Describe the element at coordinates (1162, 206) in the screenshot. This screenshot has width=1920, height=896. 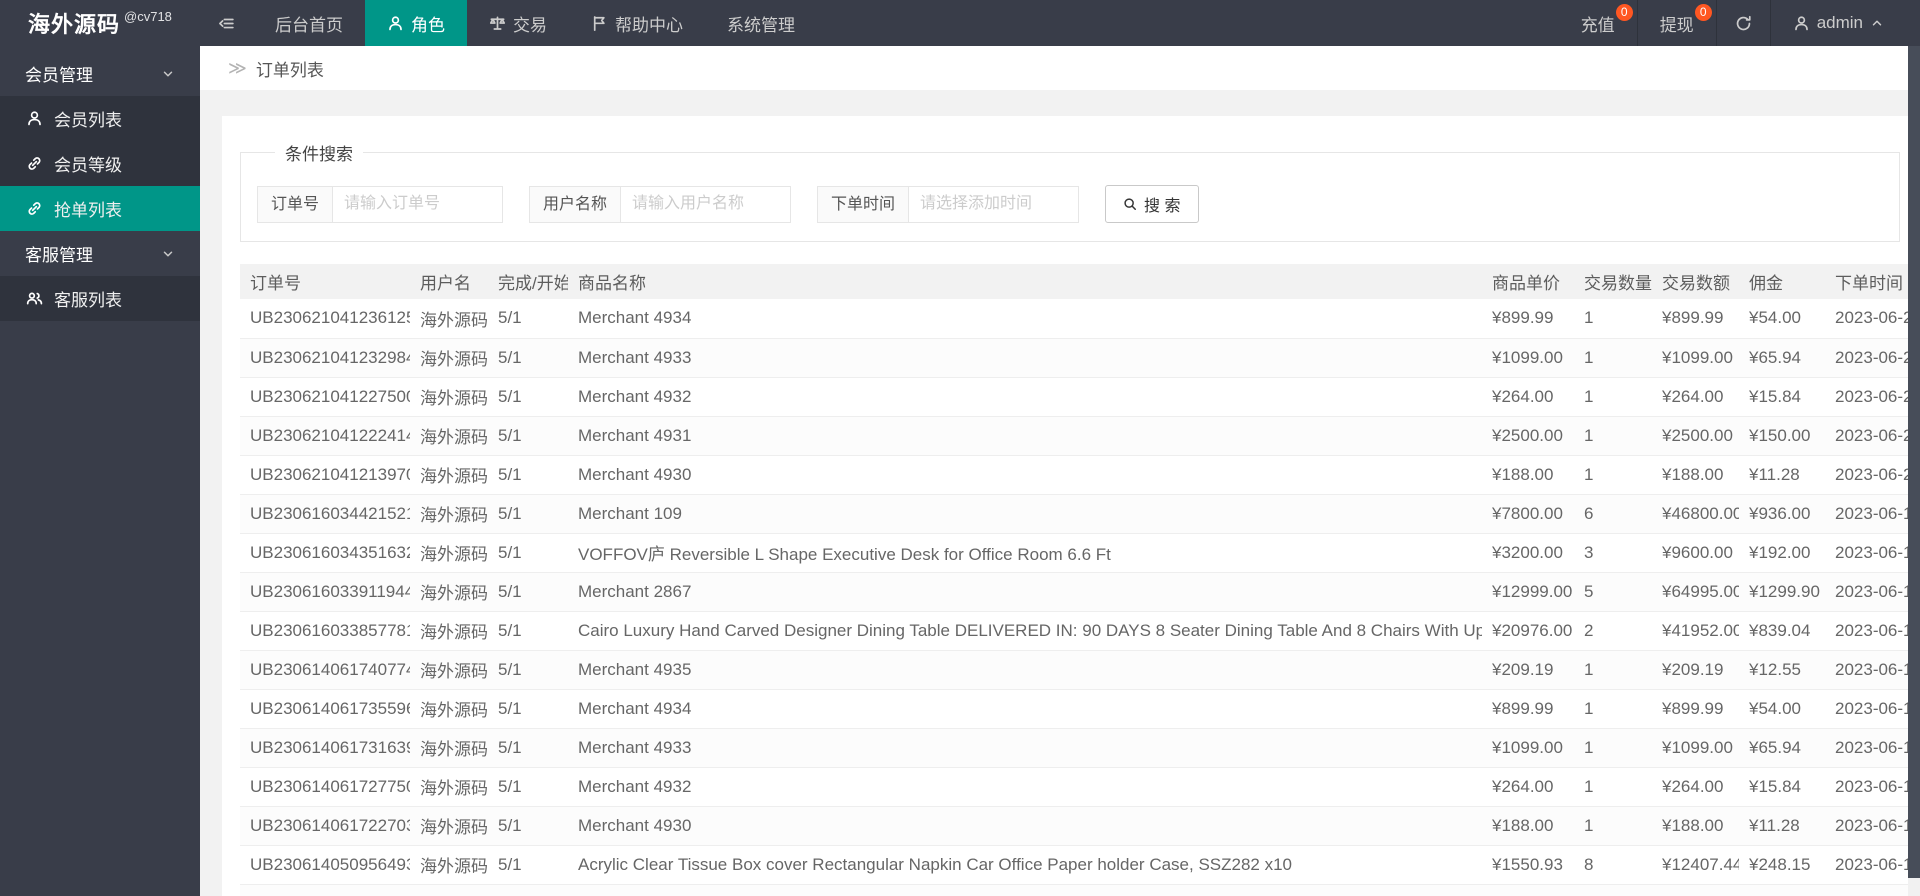
I see `search-button-label: 搜 索` at that location.